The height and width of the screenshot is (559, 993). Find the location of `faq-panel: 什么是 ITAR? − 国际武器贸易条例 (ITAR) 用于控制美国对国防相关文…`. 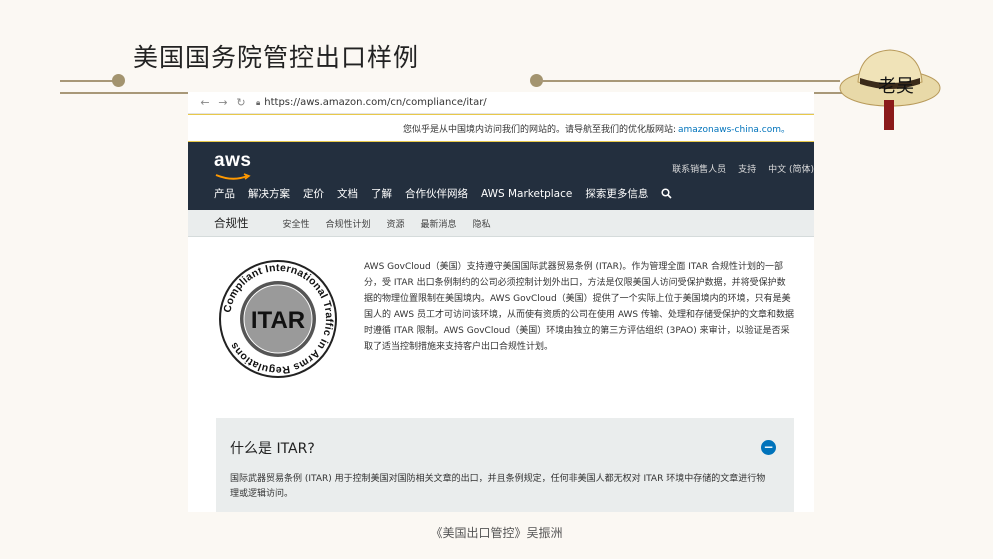

faq-panel: 什么是 ITAR? − 国际武器贸易条例 (ITAR) 用于控制美国对国防相关文… is located at coordinates (505, 465).